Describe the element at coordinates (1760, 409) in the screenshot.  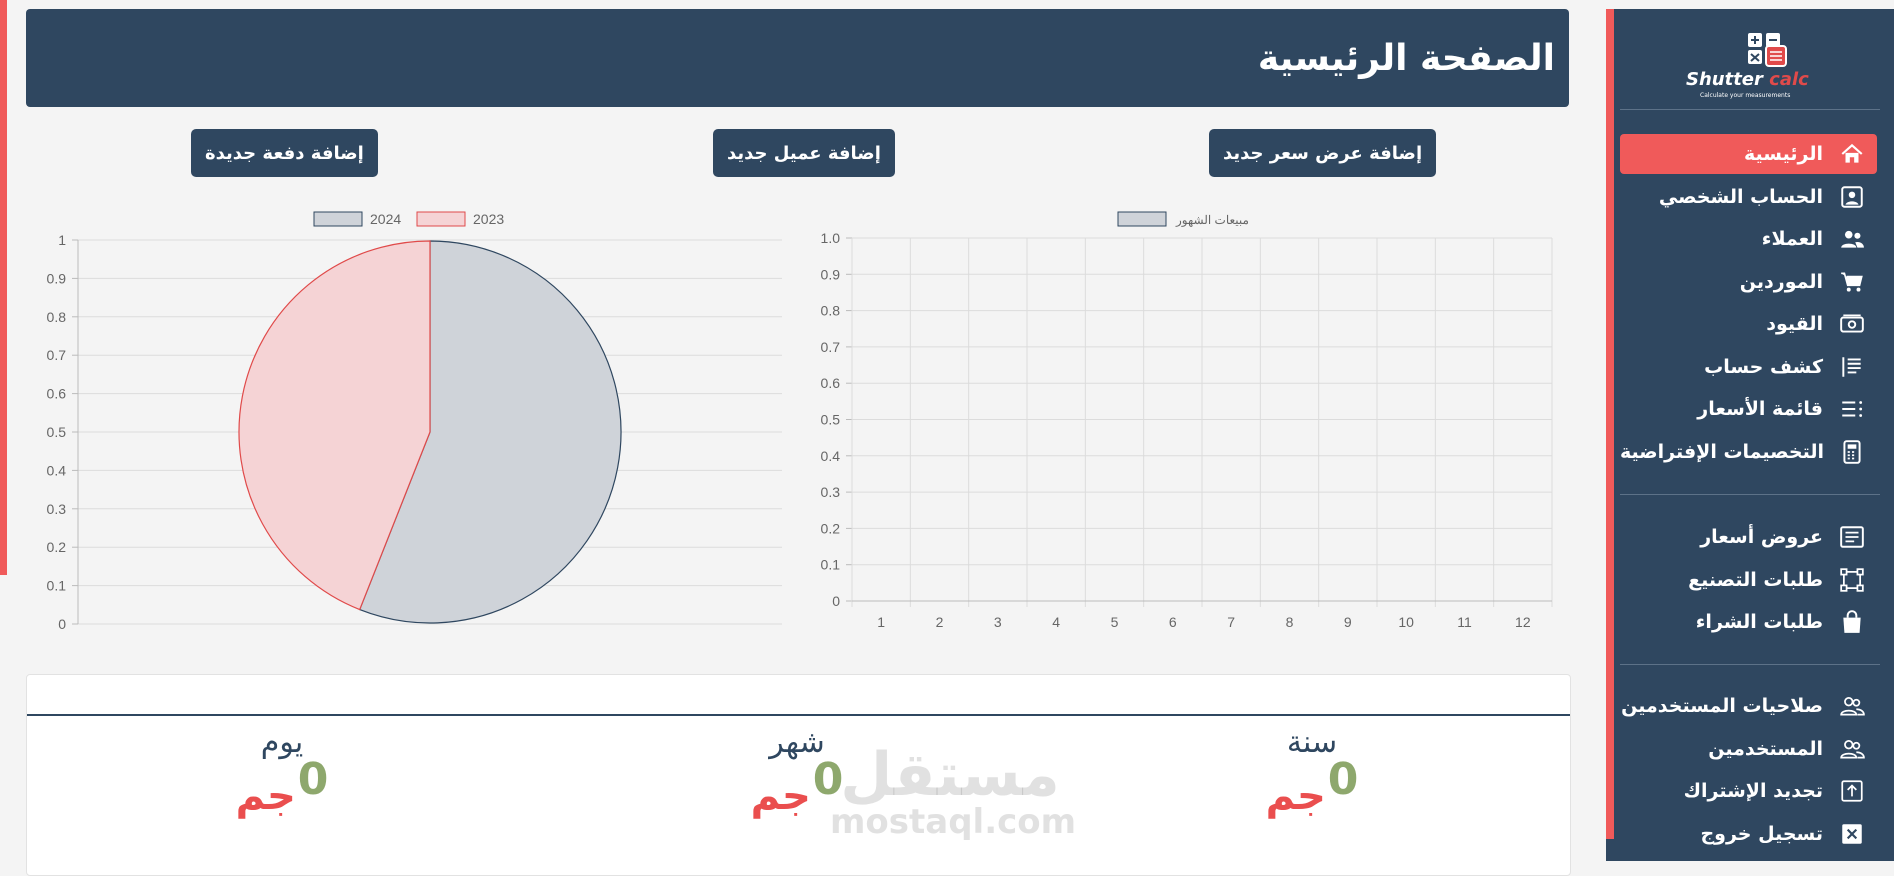
I see `sidebar-item-label: قائمة الأسعار` at that location.